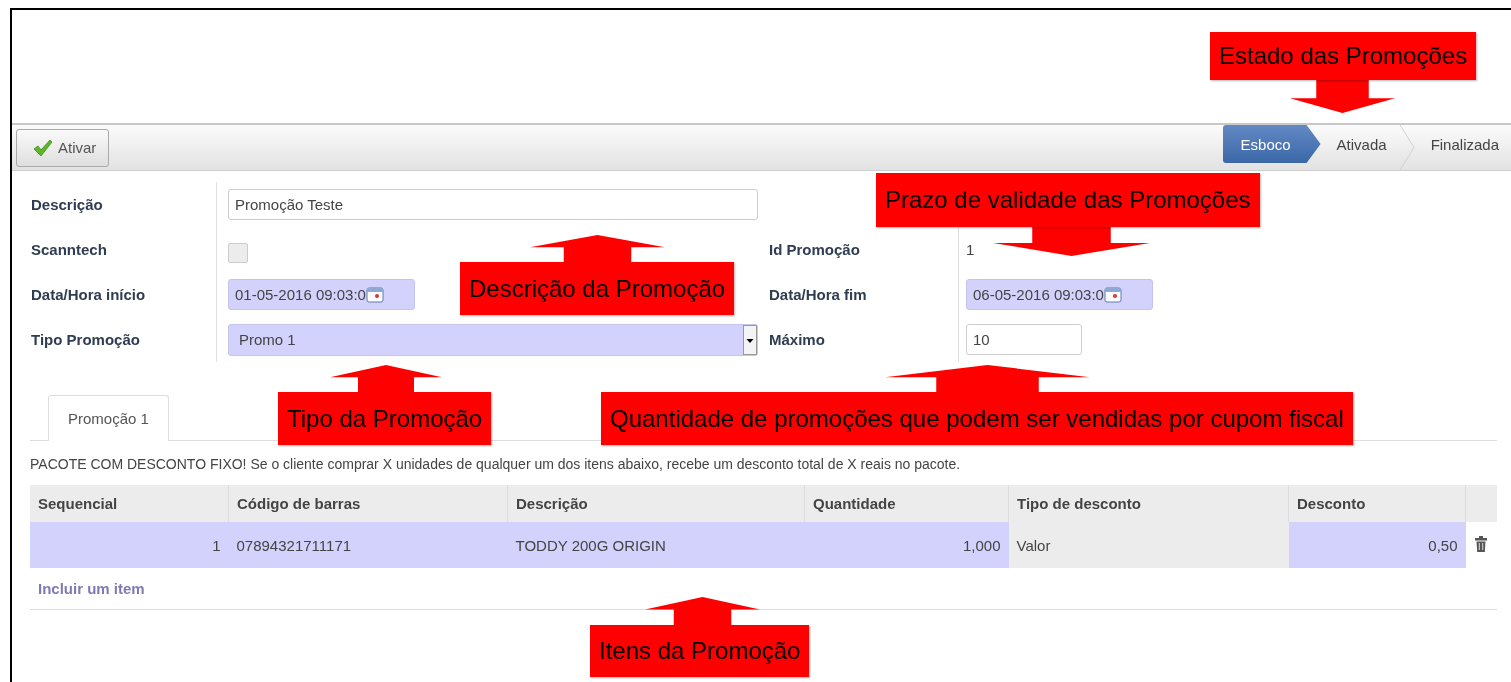 This screenshot has width=1511, height=682. Describe the element at coordinates (906, 503) in the screenshot. I see `column-header: Quantidade` at that location.